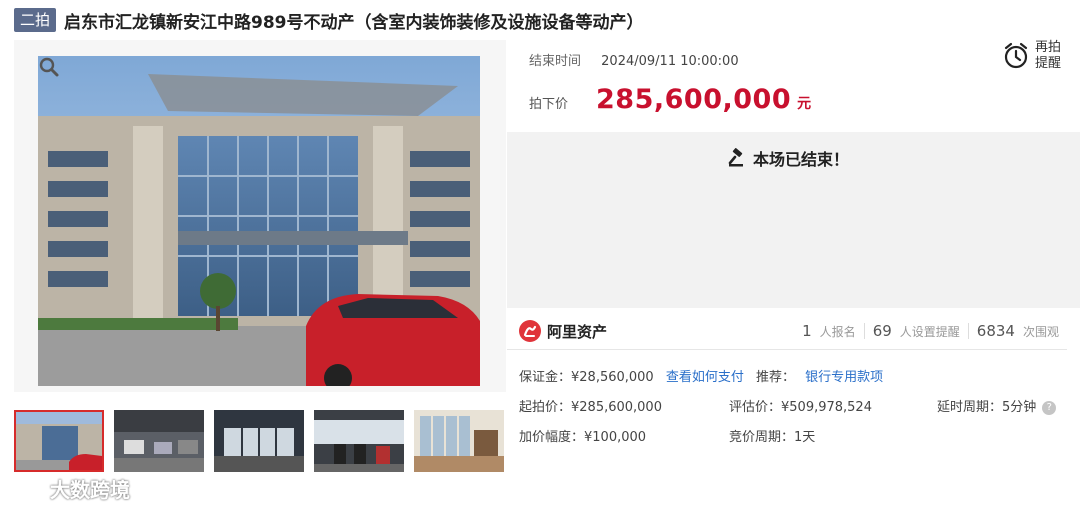  What do you see at coordinates (354, 22) in the screenshot?
I see `page-title: 启东市汇龙镇新安江中路989号不动产（含室内装饰装修及设施设备等动产）` at bounding box center [354, 22].